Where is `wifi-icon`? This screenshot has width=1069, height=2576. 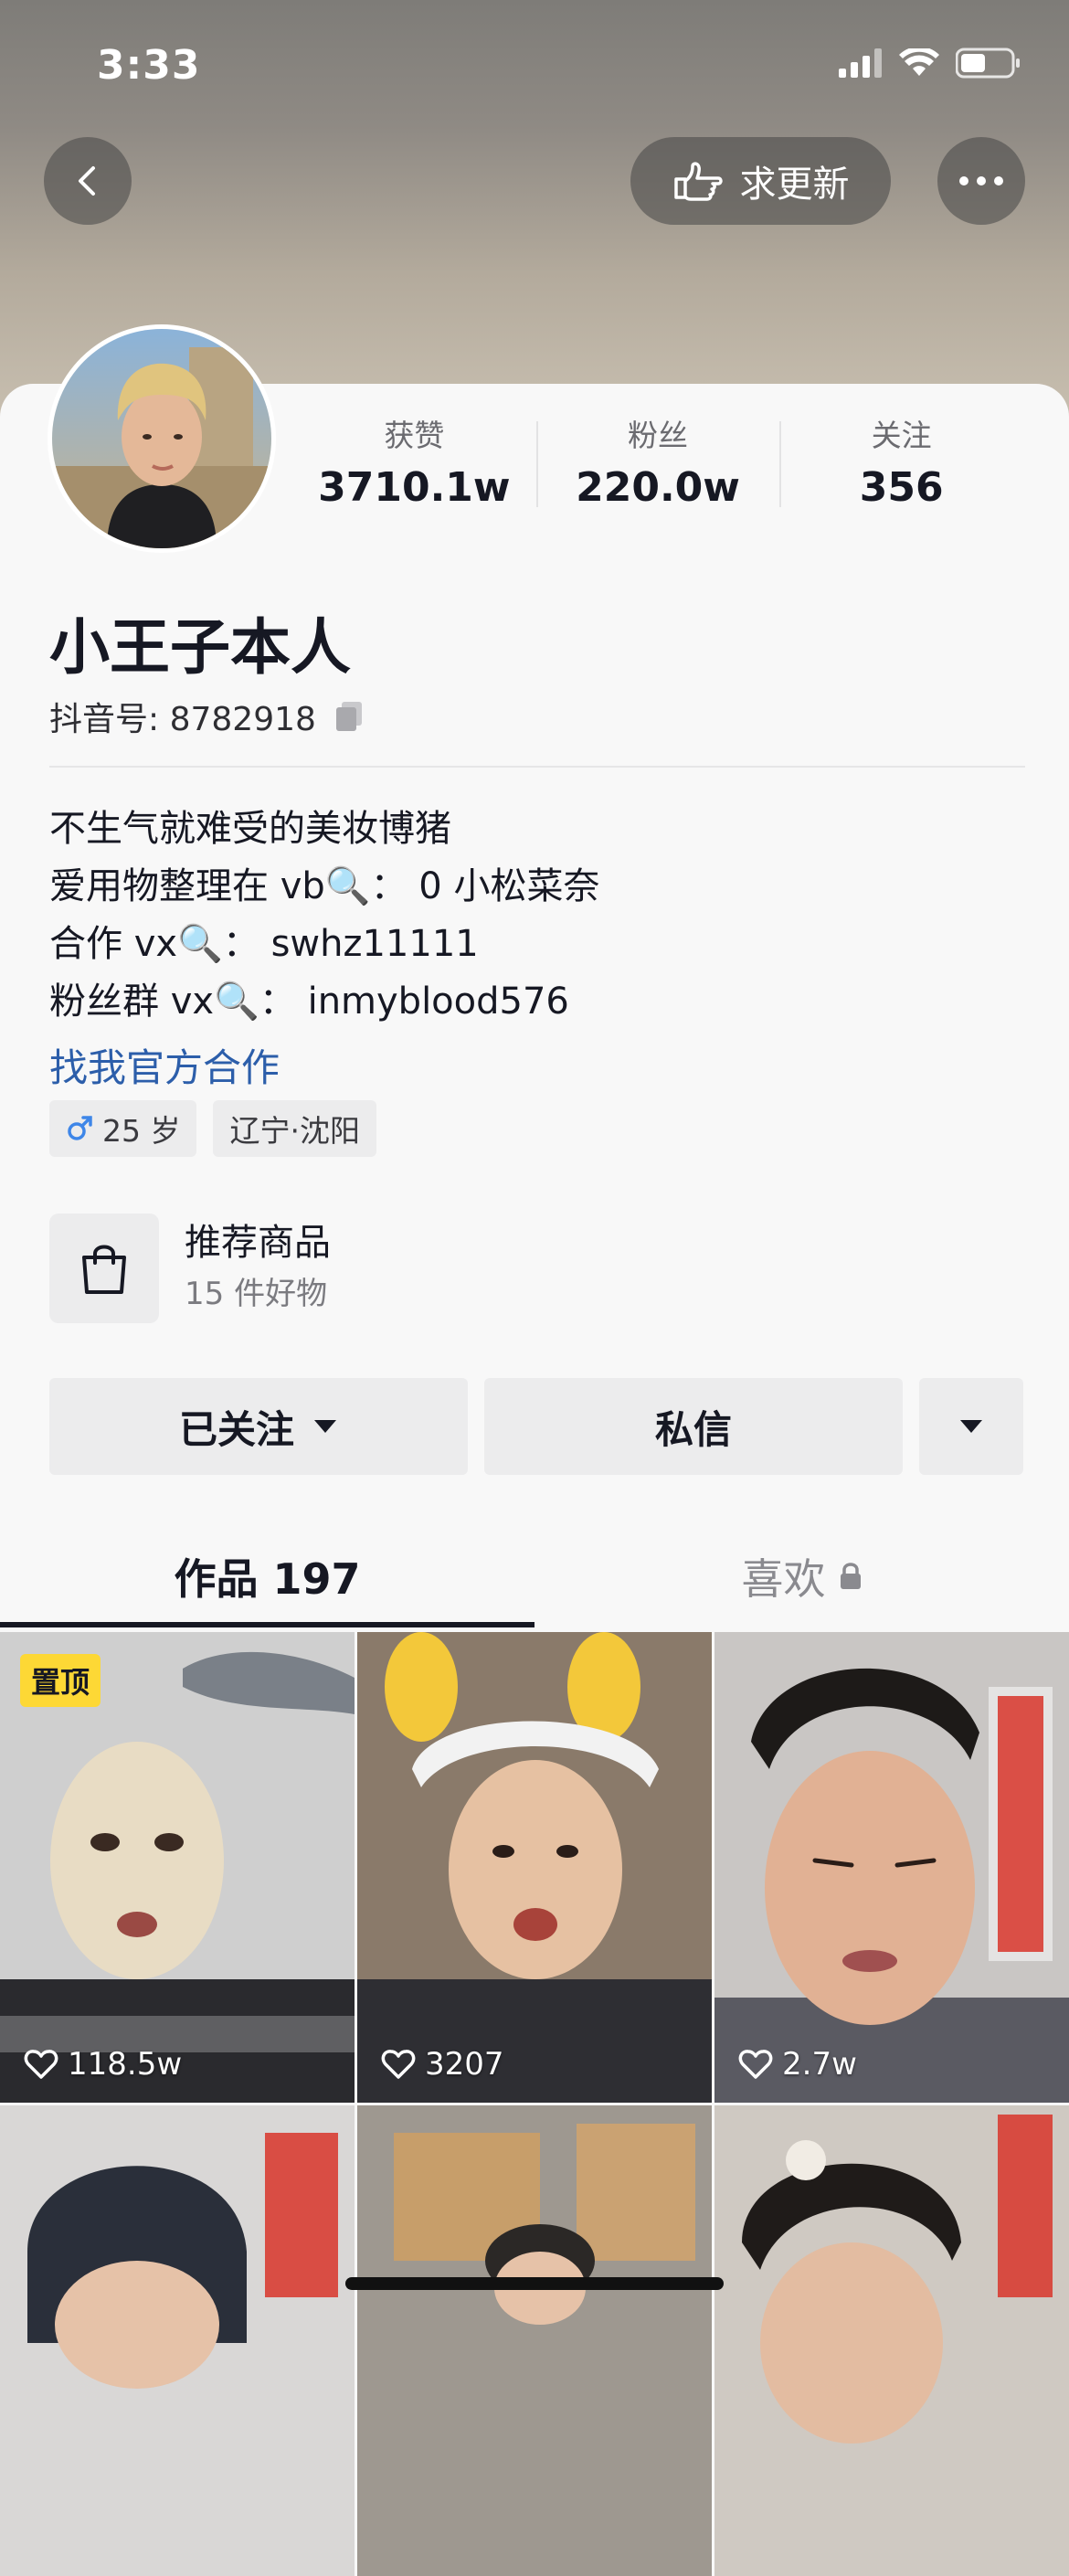 wifi-icon is located at coordinates (919, 62).